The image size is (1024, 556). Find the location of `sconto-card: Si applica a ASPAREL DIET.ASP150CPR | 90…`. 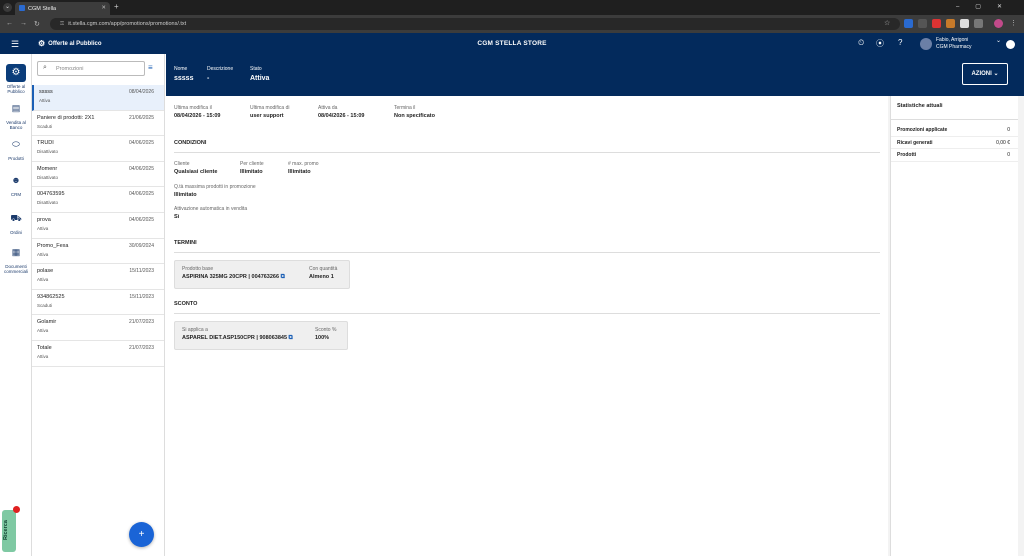

sconto-card: Si applica a ASPAREL DIET.ASP150CPR | 90… is located at coordinates (261, 335).